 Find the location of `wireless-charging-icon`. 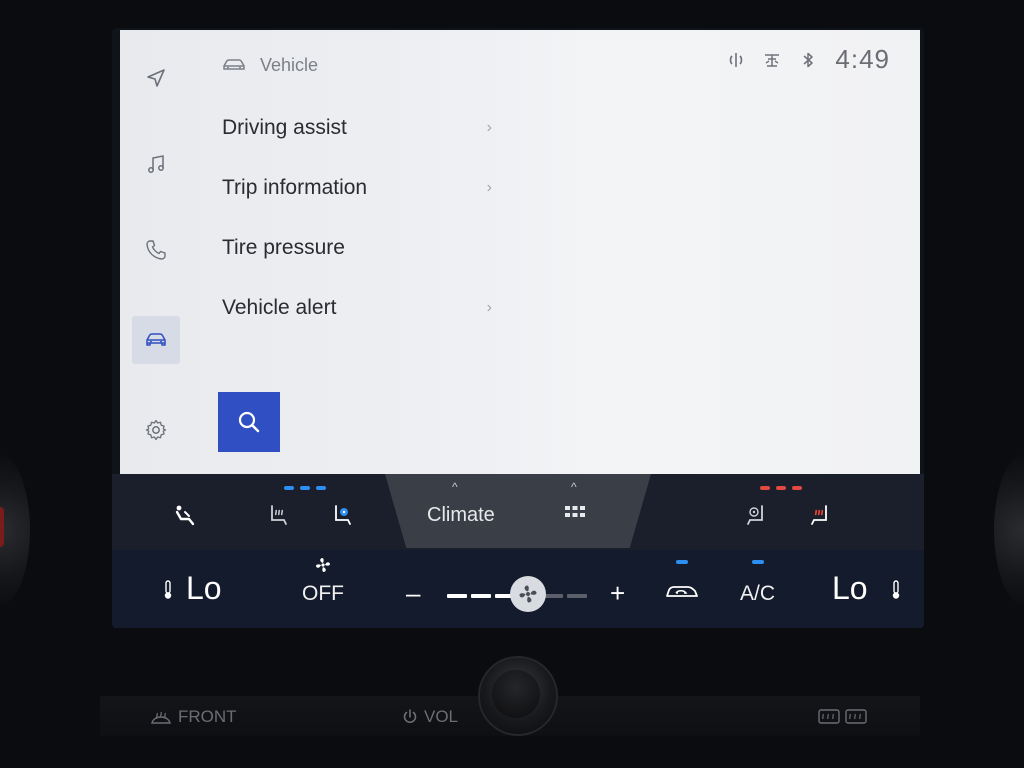

wireless-charging-icon is located at coordinates (736, 59).